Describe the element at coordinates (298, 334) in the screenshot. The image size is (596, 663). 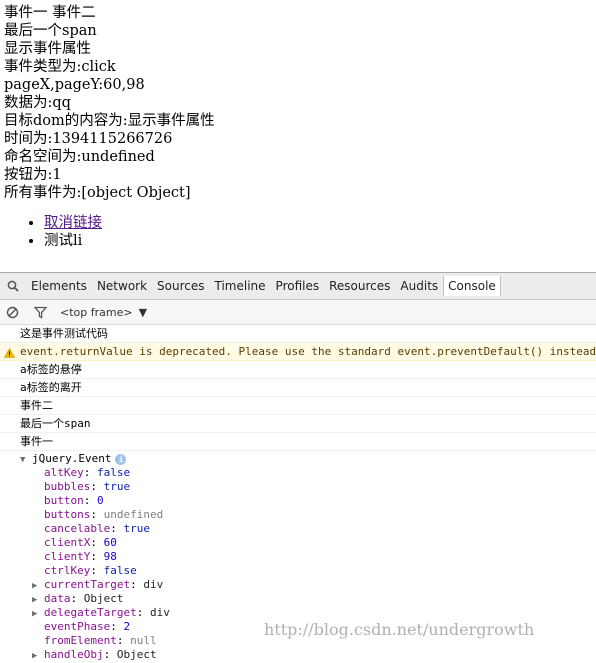
I see `console-message: 这是事件测试代码` at that location.